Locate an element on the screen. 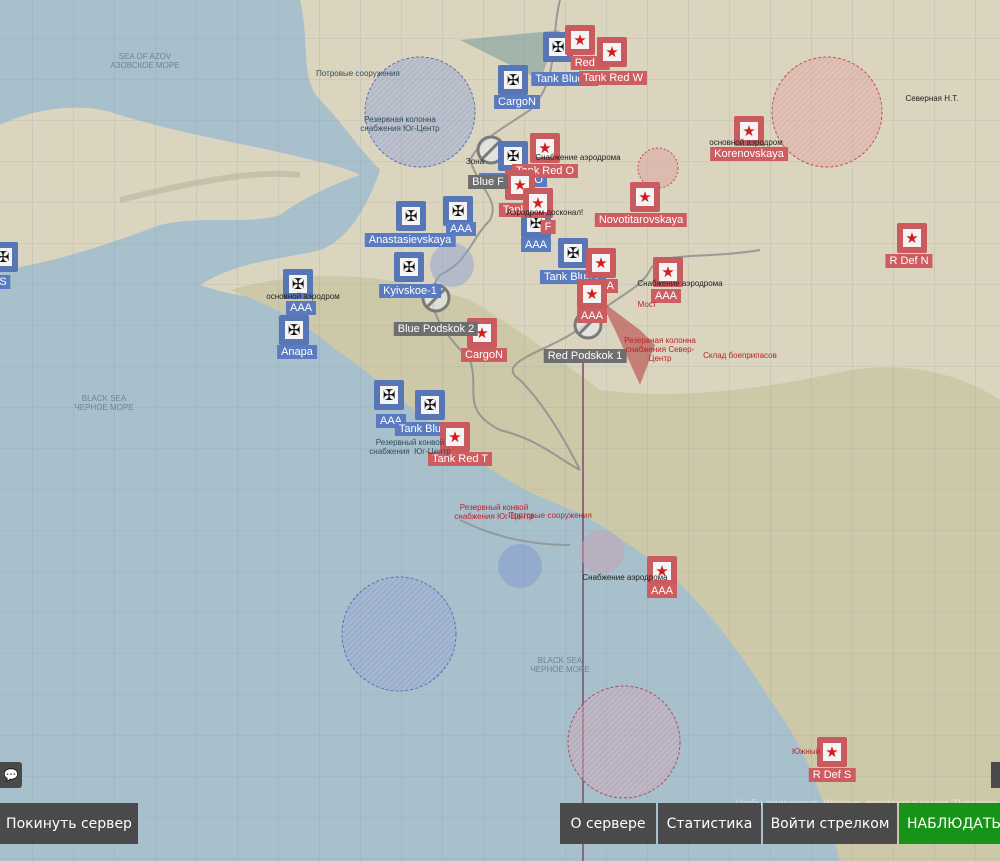 This screenshot has width=1000, height=861. map-text: Портовые сооружения is located at coordinates (550, 515).